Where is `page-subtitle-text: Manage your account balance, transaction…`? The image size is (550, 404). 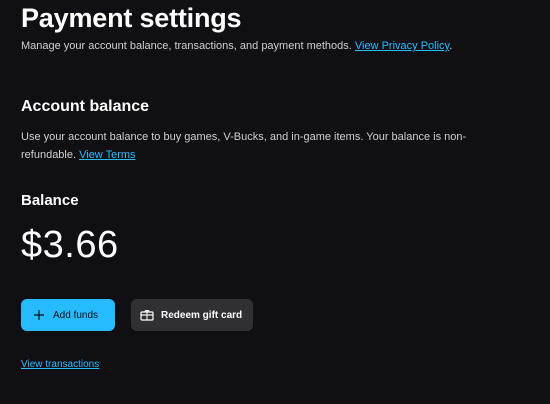 page-subtitle-text: Manage your account balance, transaction… is located at coordinates (186, 46).